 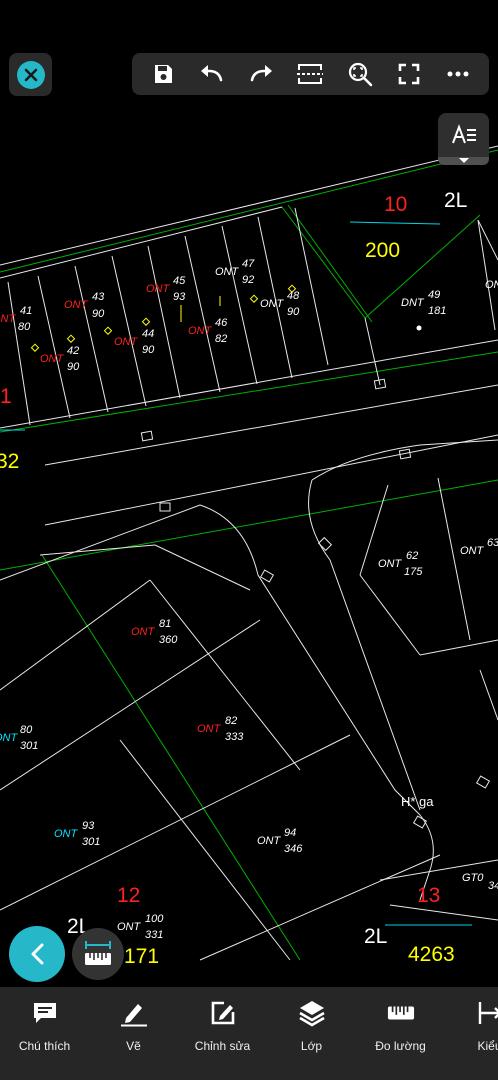 What do you see at coordinates (290, 833) in the screenshot?
I see `plot-94-num: 94` at bounding box center [290, 833].